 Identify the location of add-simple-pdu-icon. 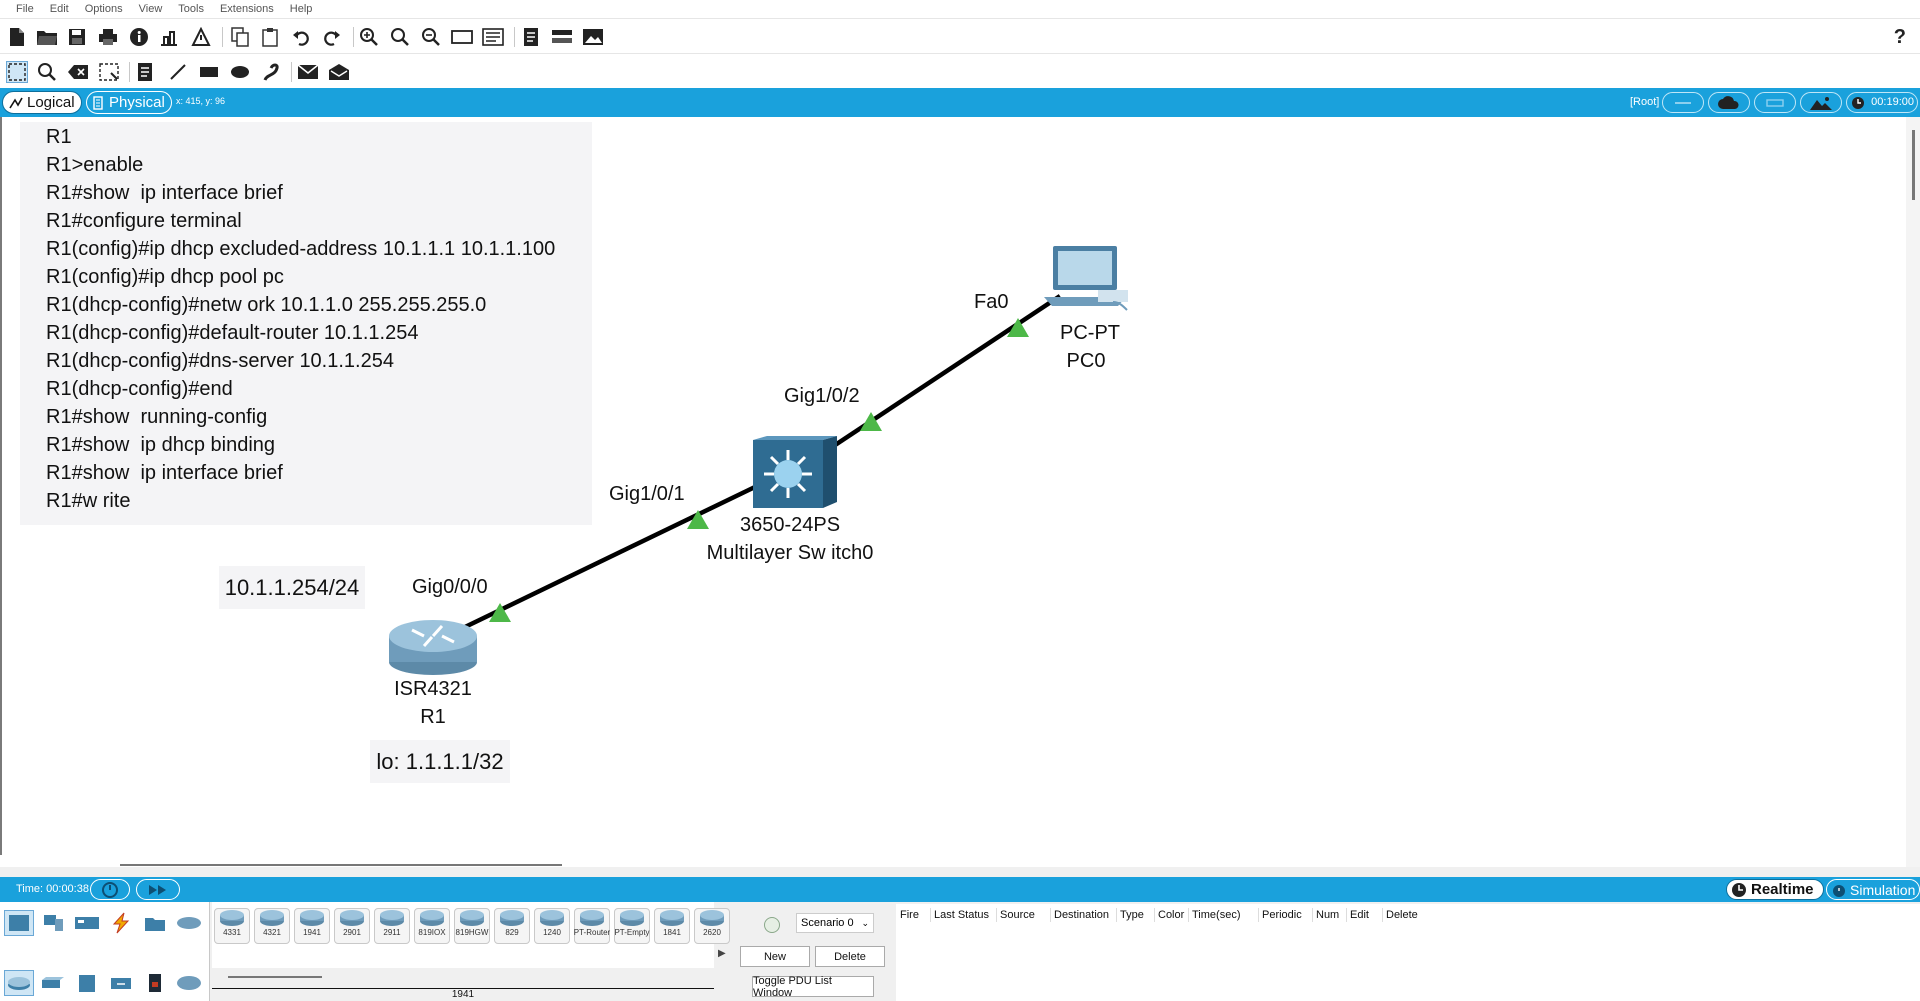
(308, 72).